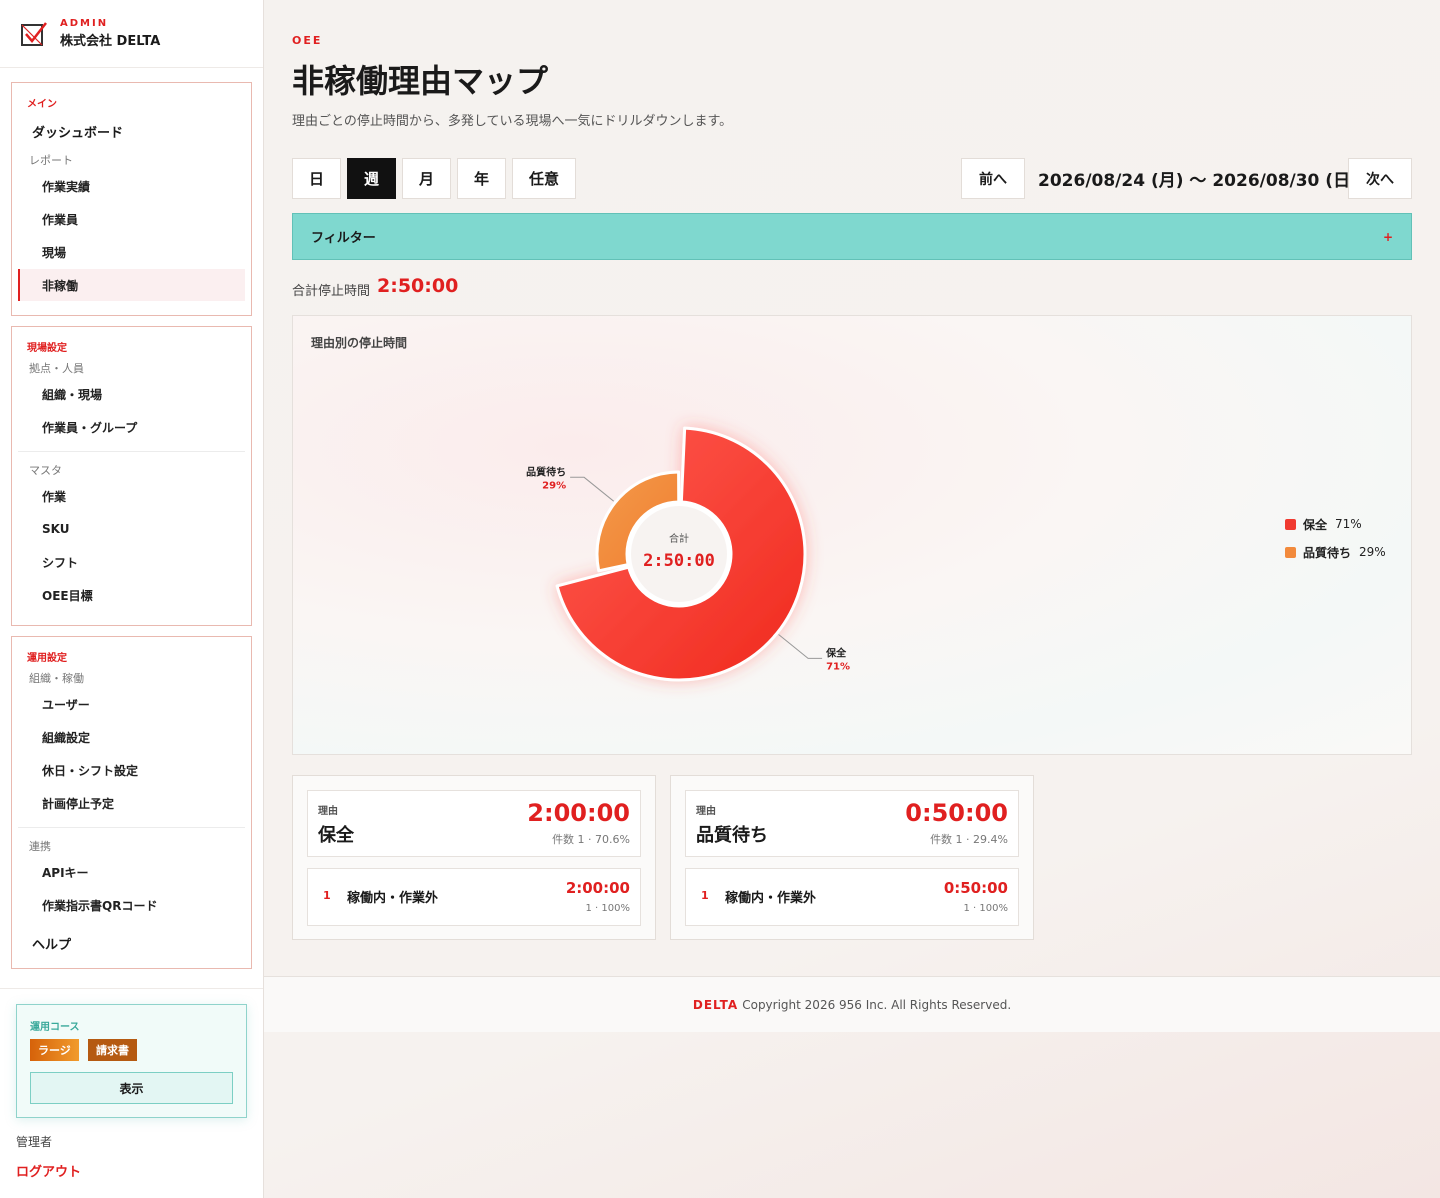  What do you see at coordinates (110, 41) in the screenshot?
I see `brand-company-name: 株式会社 DELTA` at bounding box center [110, 41].